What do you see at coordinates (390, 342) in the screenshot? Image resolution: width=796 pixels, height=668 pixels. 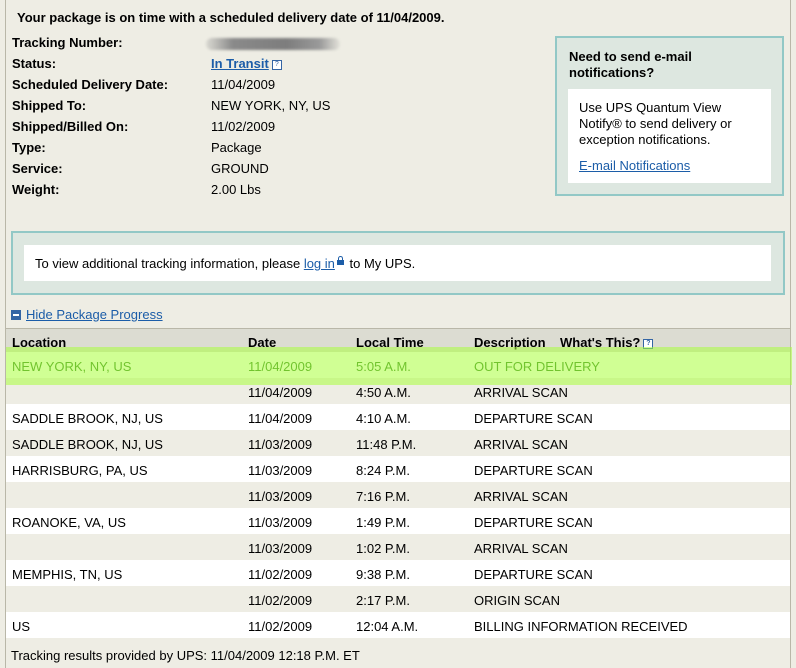 I see `header-local-time: Local Time` at bounding box center [390, 342].